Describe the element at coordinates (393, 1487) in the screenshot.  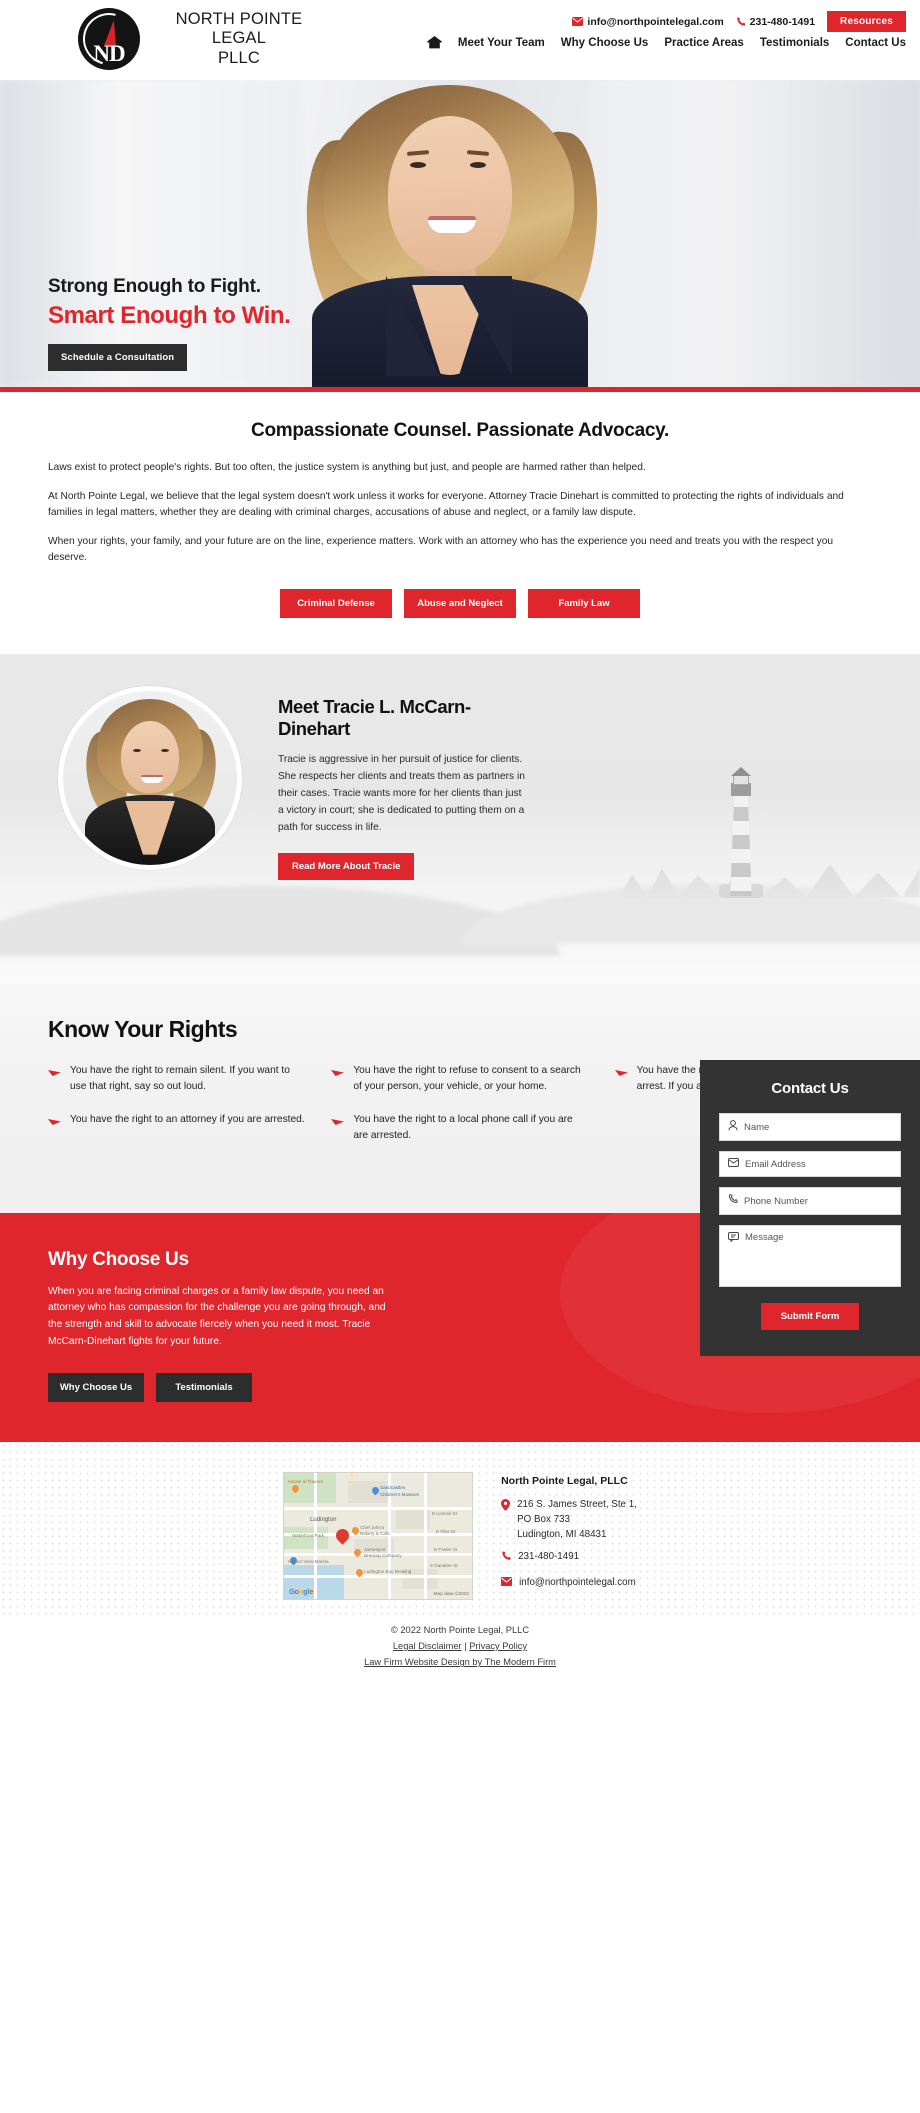
I see `map-label: Sandcastles` at that location.